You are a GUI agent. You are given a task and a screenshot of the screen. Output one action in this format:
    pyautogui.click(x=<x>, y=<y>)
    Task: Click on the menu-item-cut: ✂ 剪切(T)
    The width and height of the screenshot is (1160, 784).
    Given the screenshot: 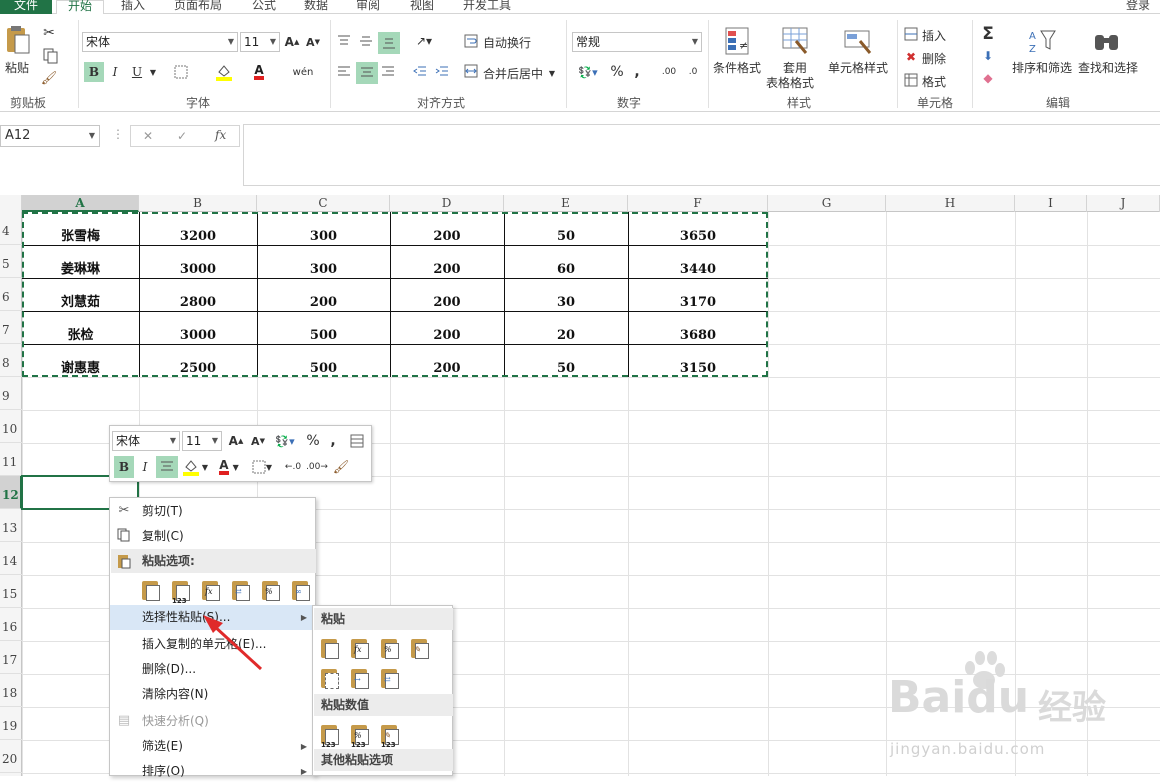 What is the action you would take?
    pyautogui.click(x=212, y=511)
    